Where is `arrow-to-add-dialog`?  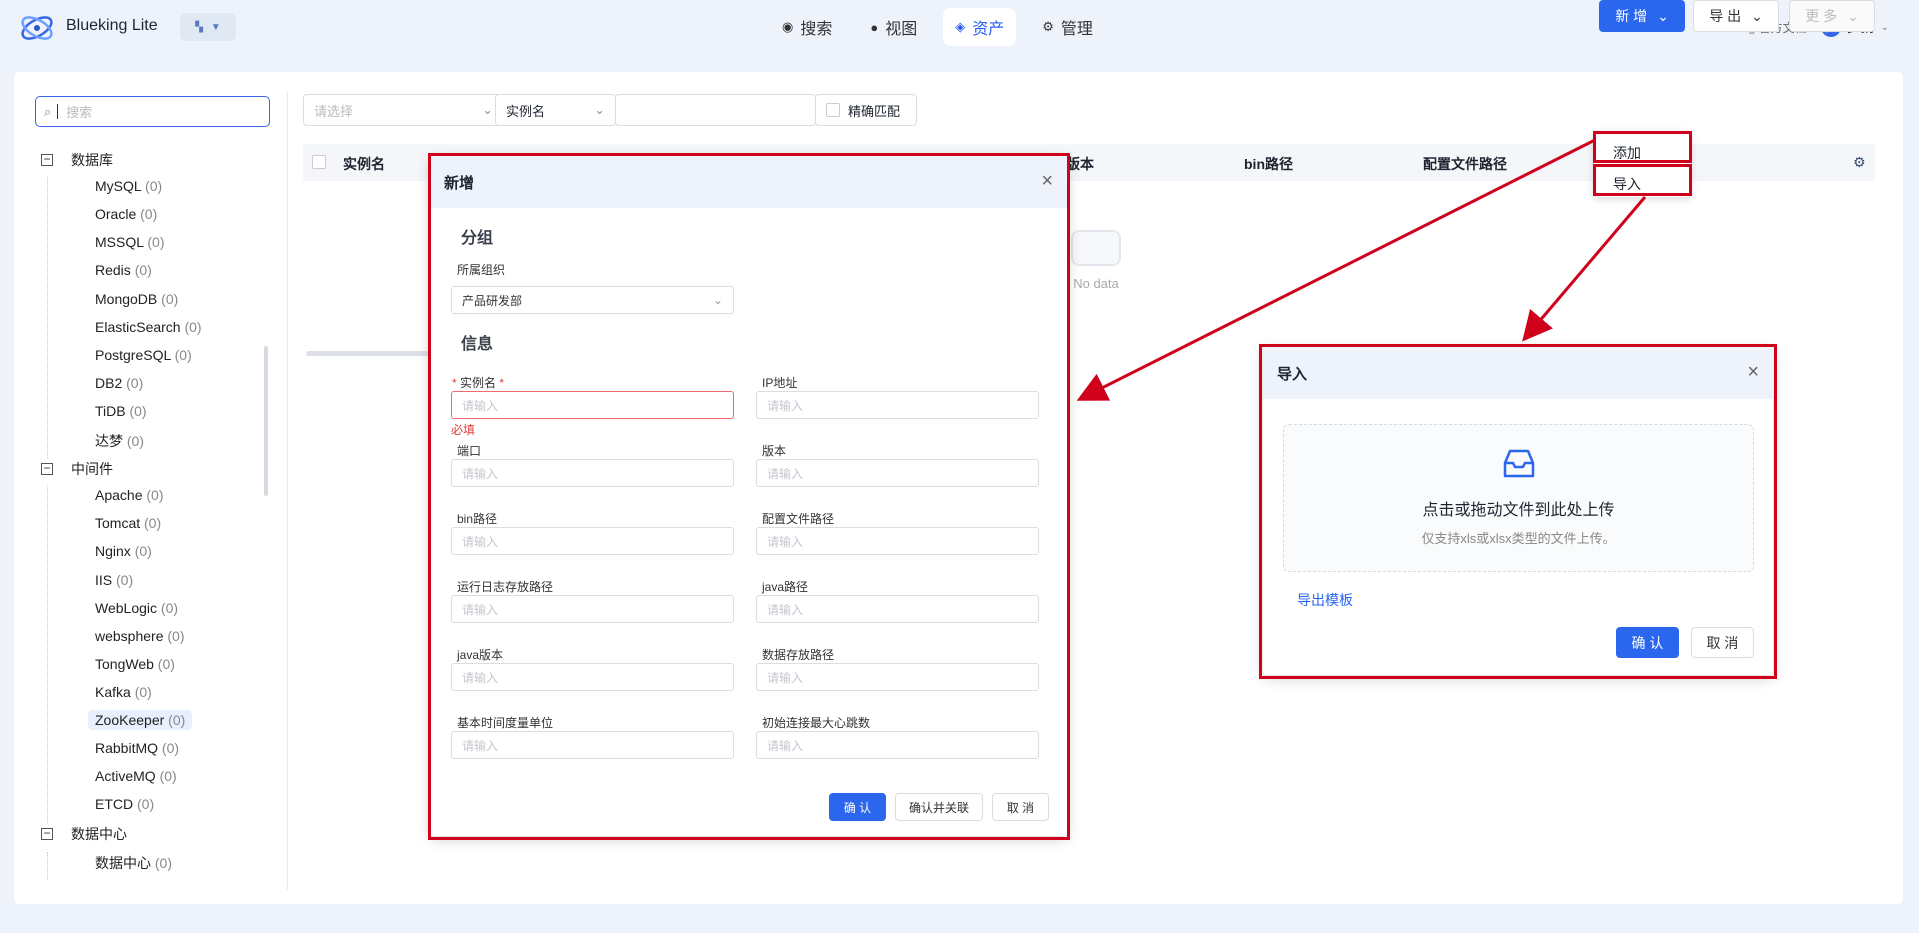
arrow-to-add-dialog is located at coordinates (1336, 269).